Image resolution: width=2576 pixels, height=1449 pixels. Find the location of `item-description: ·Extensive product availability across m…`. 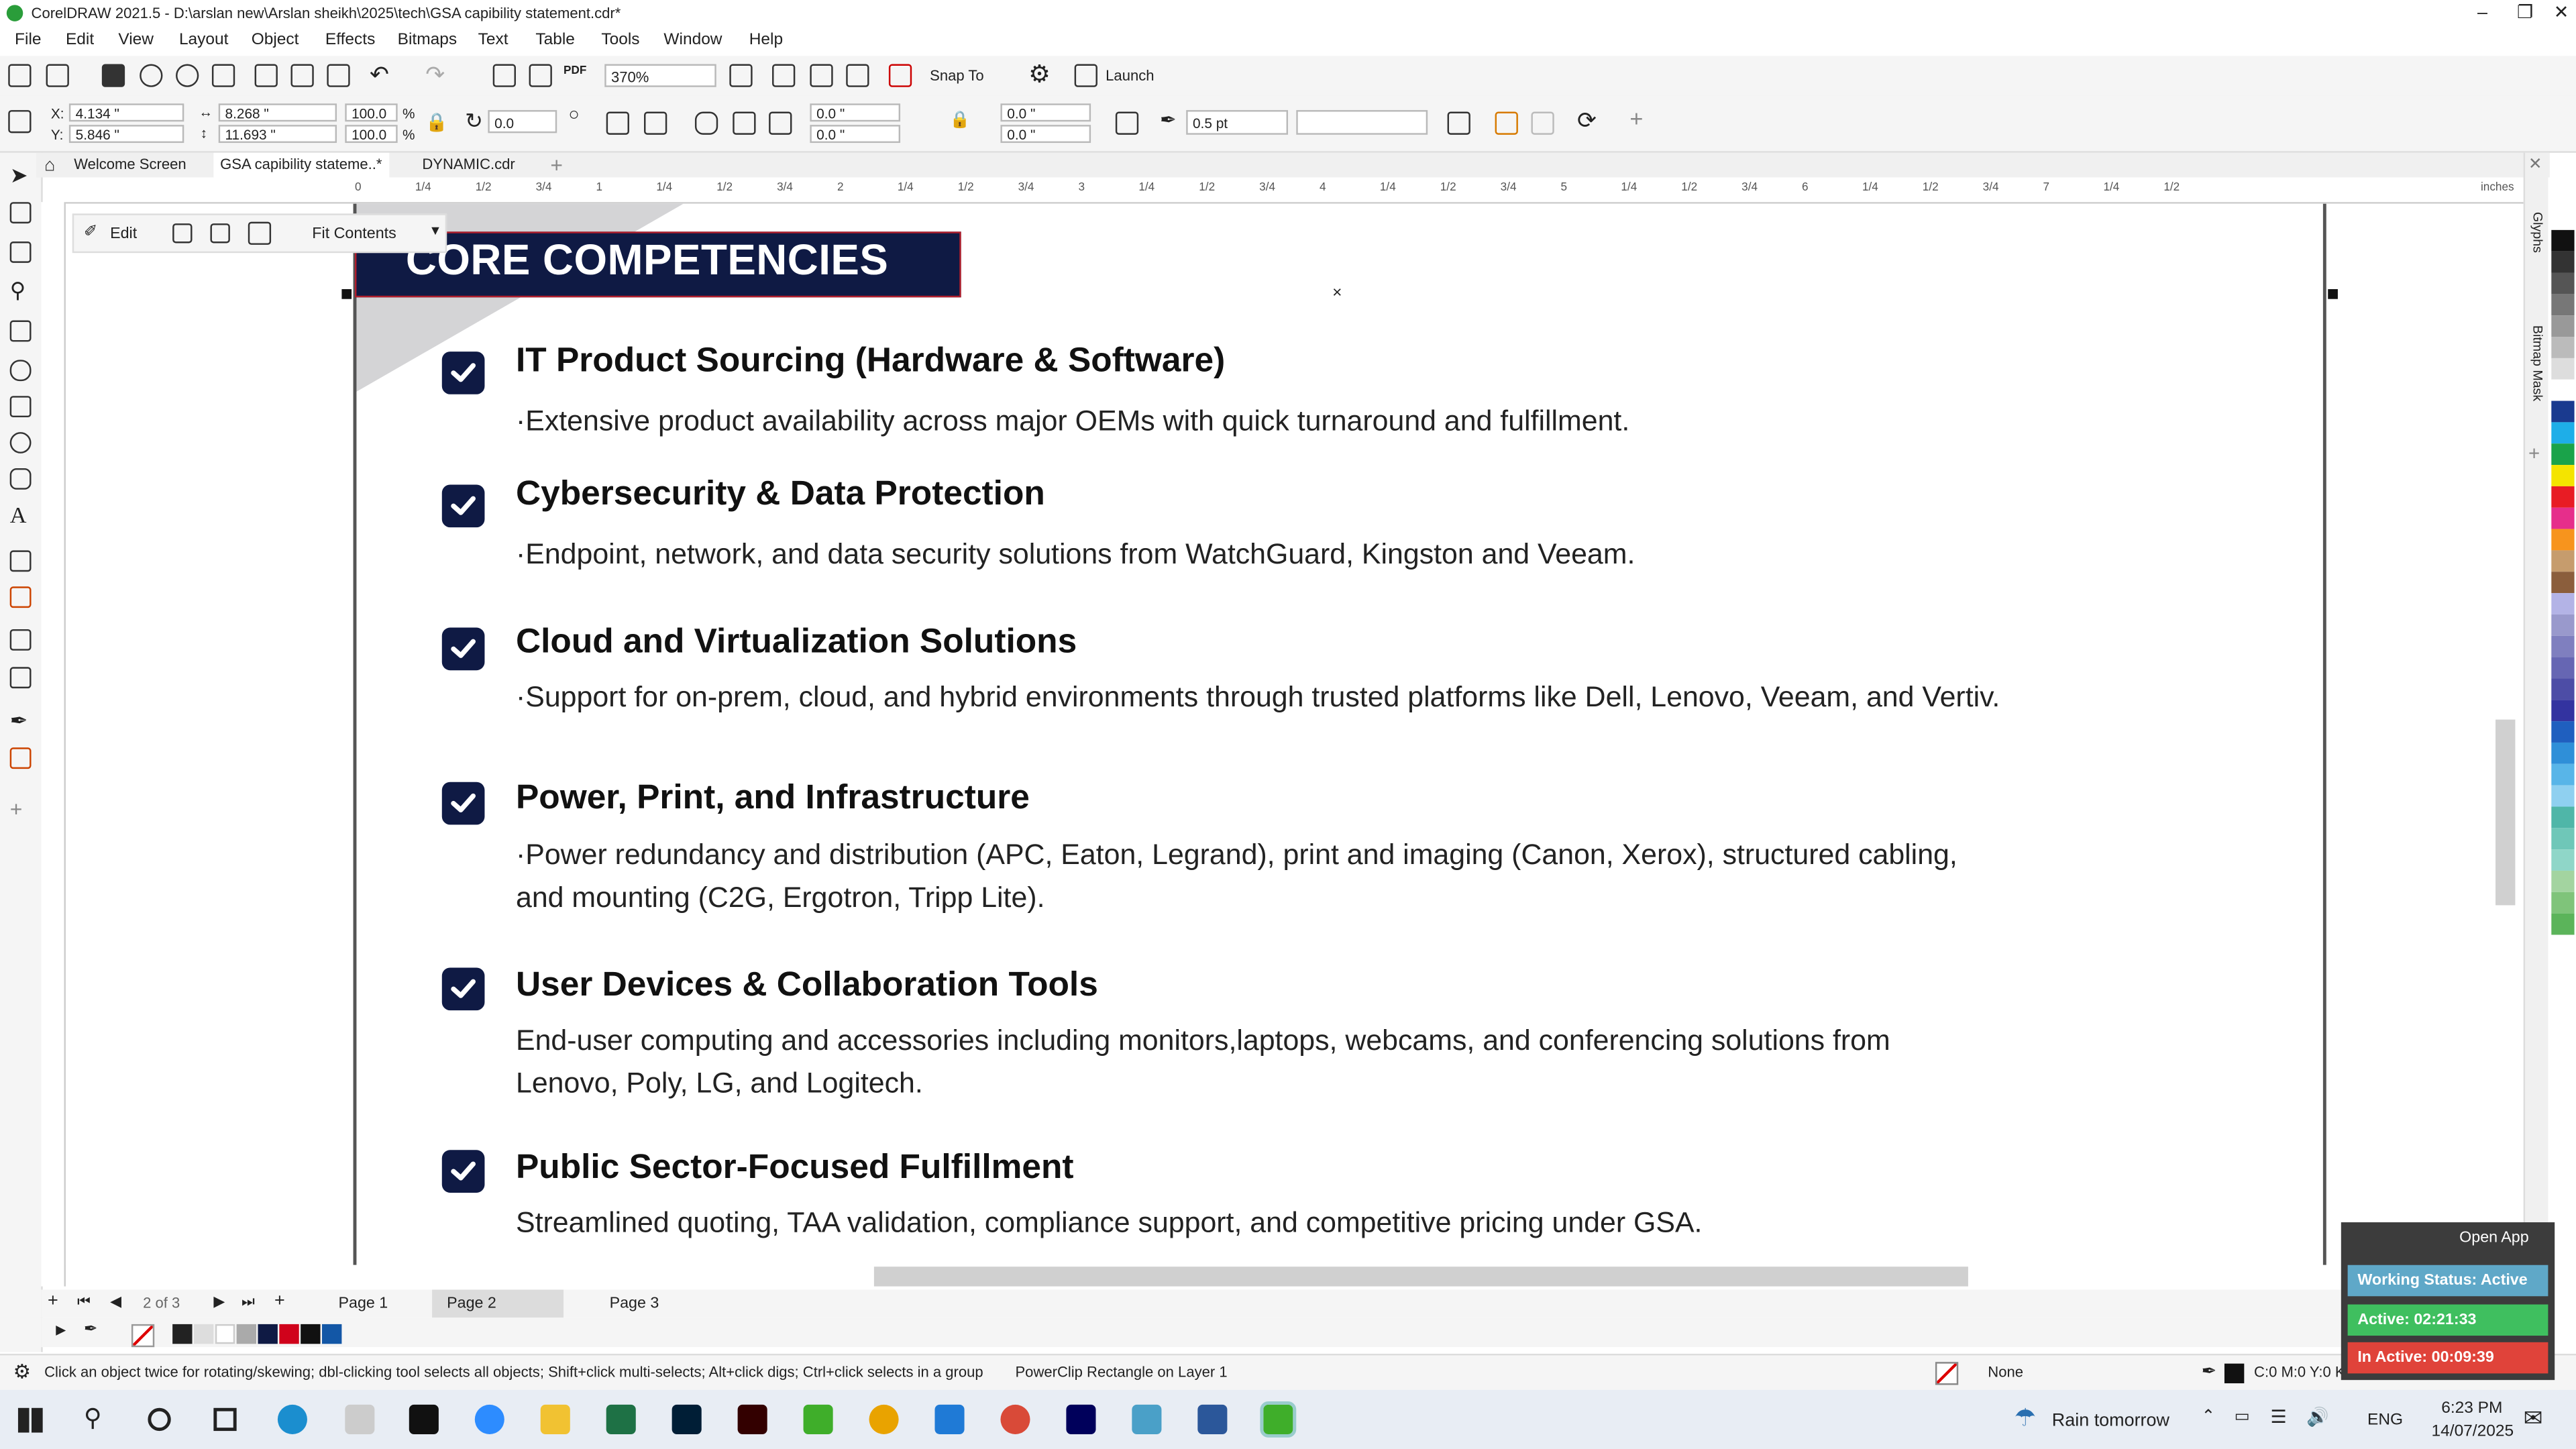

item-description: ·Extensive product availability across m… is located at coordinates (1072, 420).